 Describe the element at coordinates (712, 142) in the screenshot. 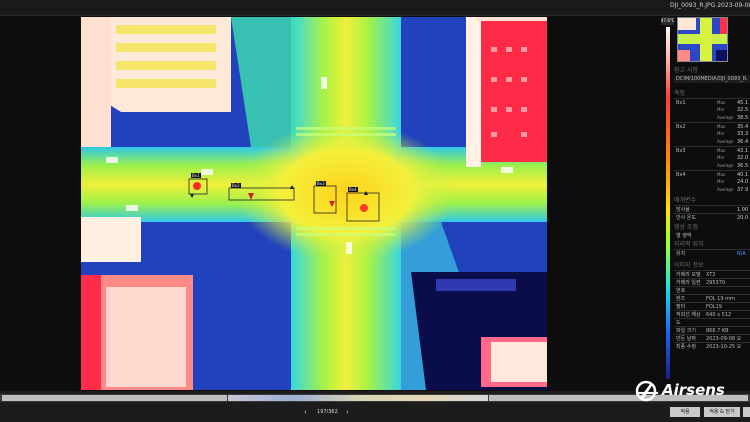

I see `measure-row: Average 36.4` at that location.